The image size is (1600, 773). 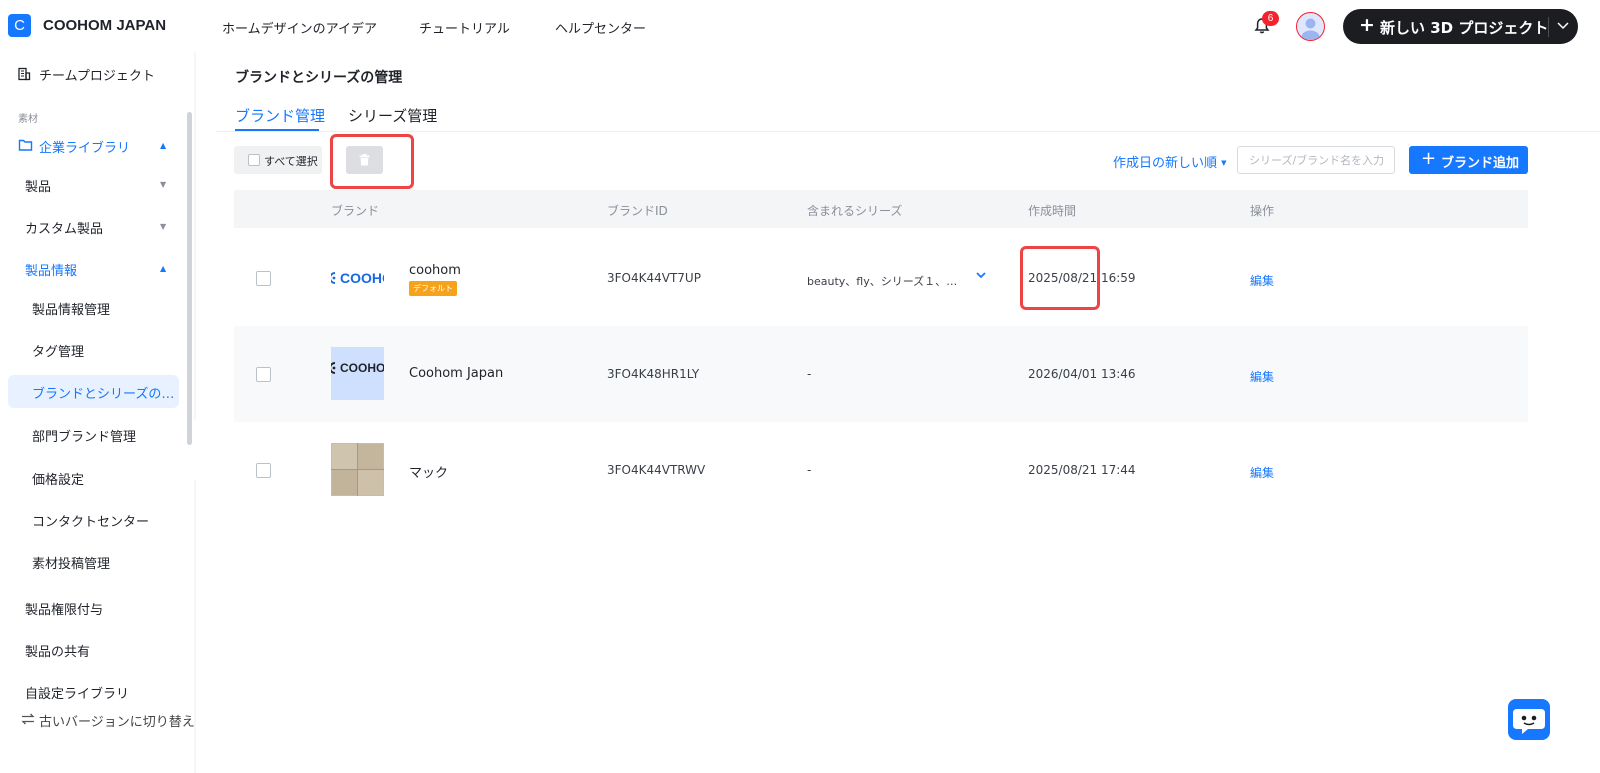 What do you see at coordinates (19, 25) in the screenshot?
I see `app-logo: C` at bounding box center [19, 25].